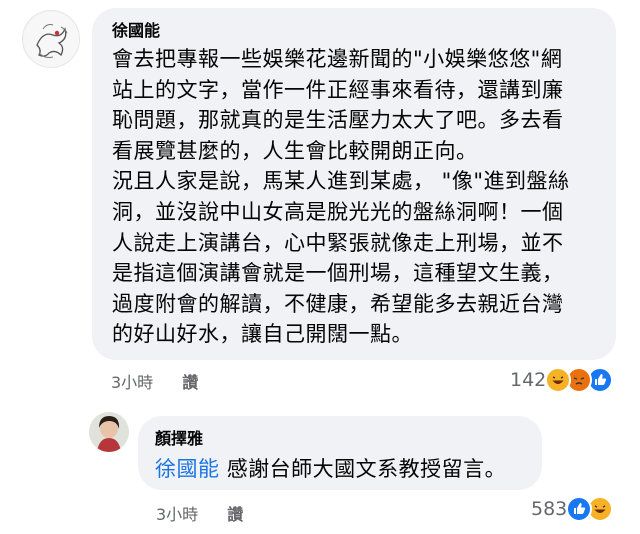  Describe the element at coordinates (295, 150) in the screenshot. I see `comment-line: 看展覽甚麼的，人生會比較開朗正向。` at that location.